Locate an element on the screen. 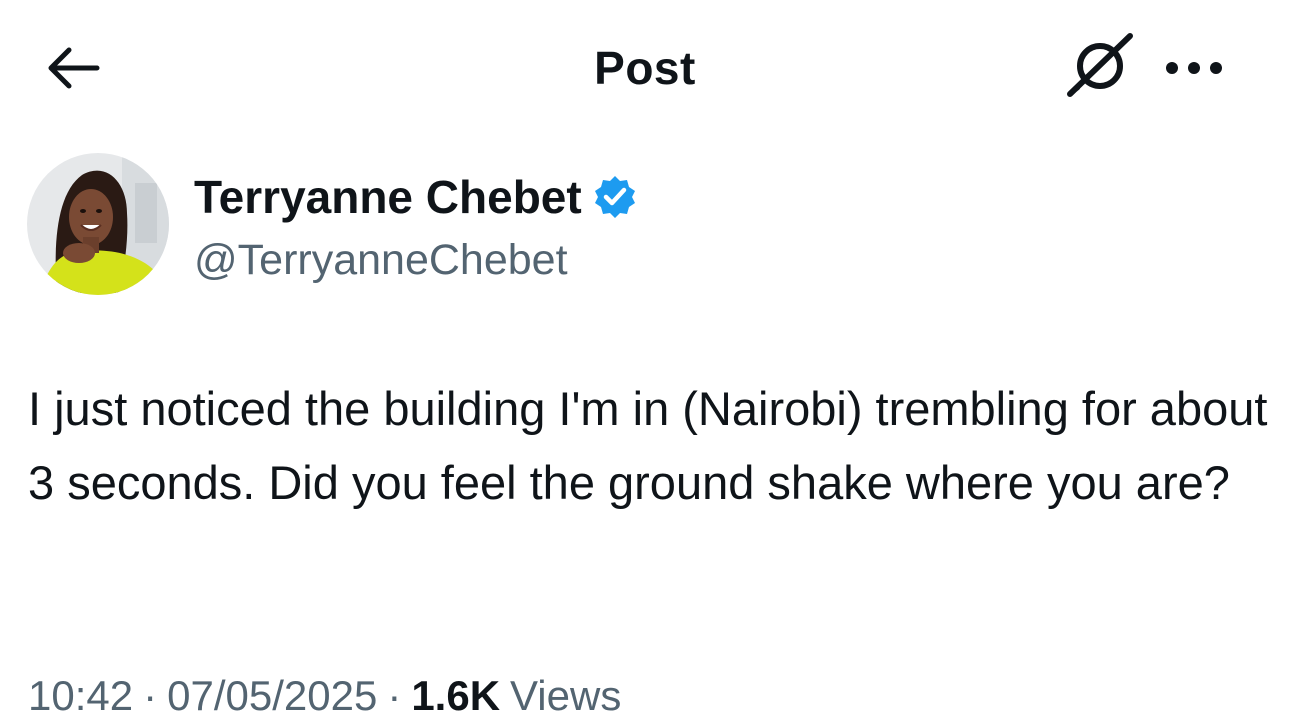  post-author: Terryanne Chebet @TerryanneChebet is located at coordinates (377, 225).